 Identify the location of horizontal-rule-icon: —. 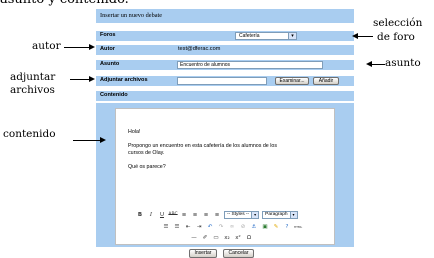
(194, 238).